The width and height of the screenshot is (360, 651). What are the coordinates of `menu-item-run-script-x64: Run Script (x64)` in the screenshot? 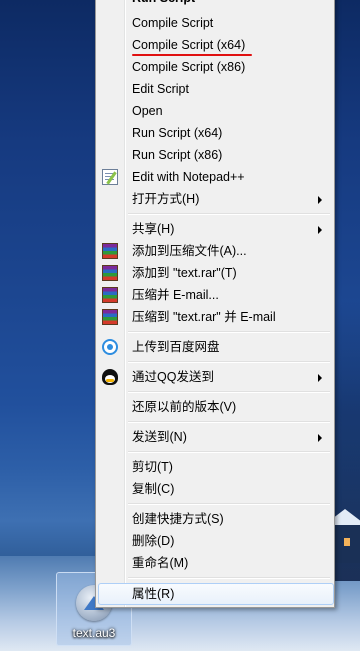 It's located at (215, 133).